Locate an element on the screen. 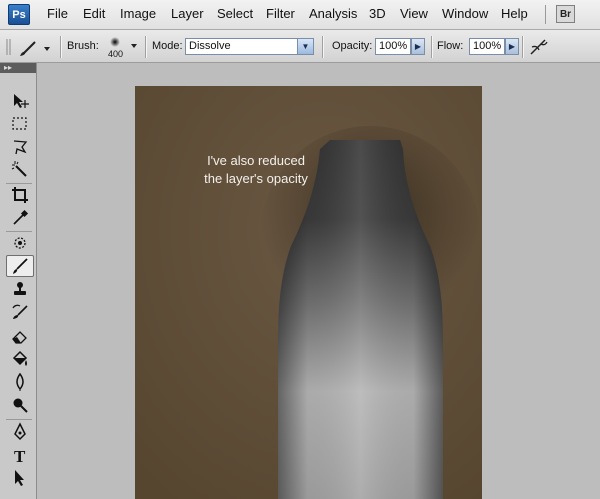 The height and width of the screenshot is (499, 600). marquee-tool-icon is located at coordinates (20, 124).